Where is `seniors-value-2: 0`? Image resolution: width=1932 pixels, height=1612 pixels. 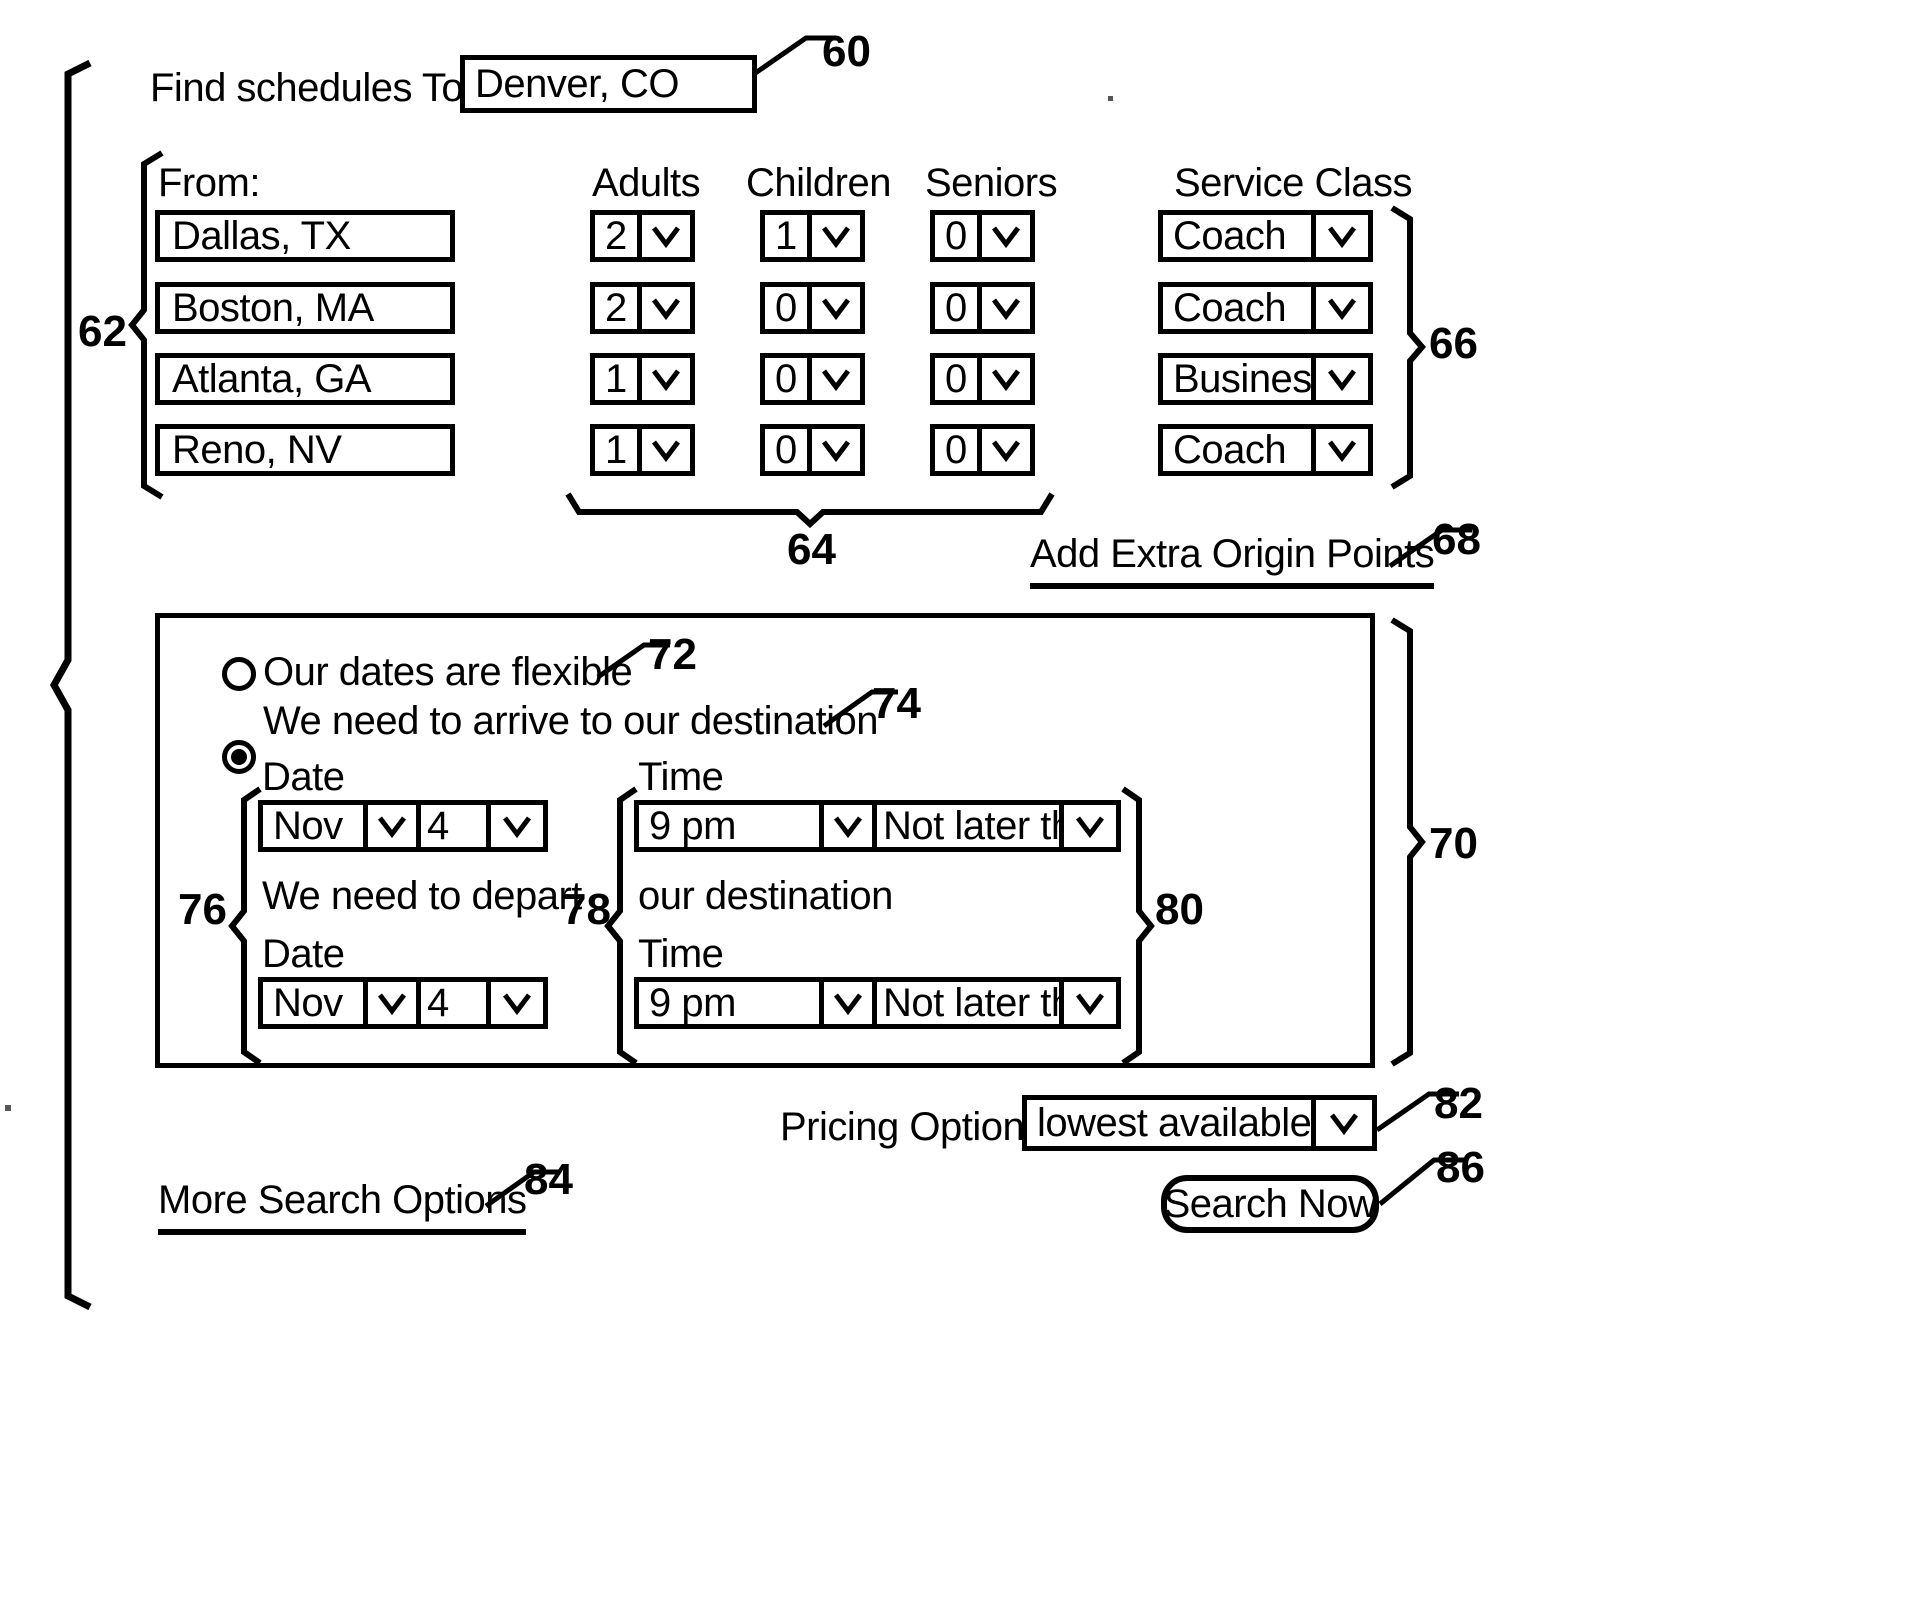
seniors-value-2: 0 is located at coordinates (956, 379).